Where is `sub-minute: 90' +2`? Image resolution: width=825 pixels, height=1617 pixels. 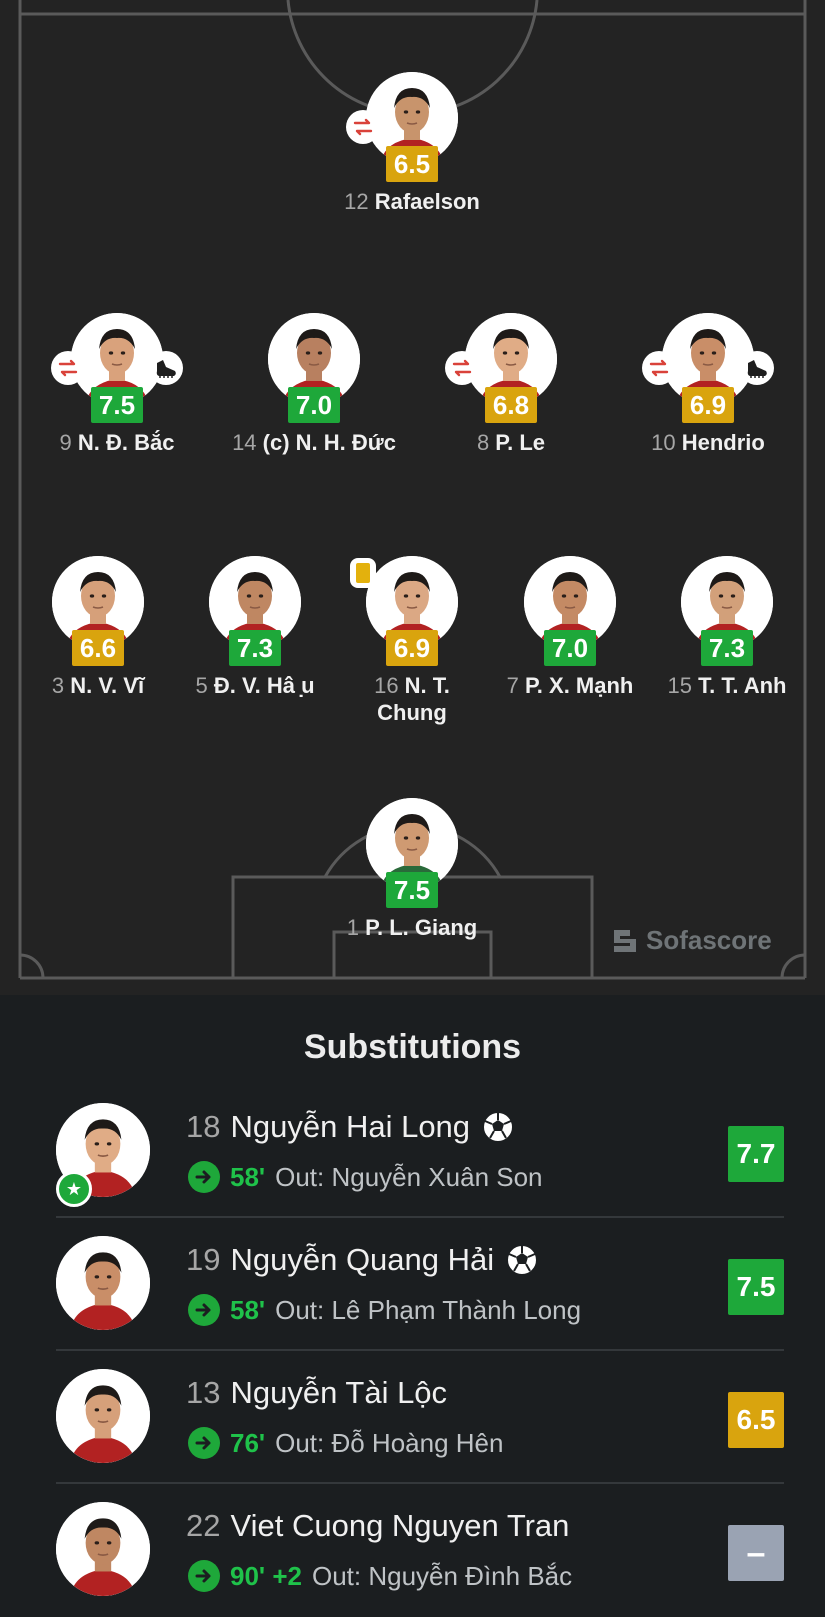
sub-minute: 90' +2 is located at coordinates (266, 1575).